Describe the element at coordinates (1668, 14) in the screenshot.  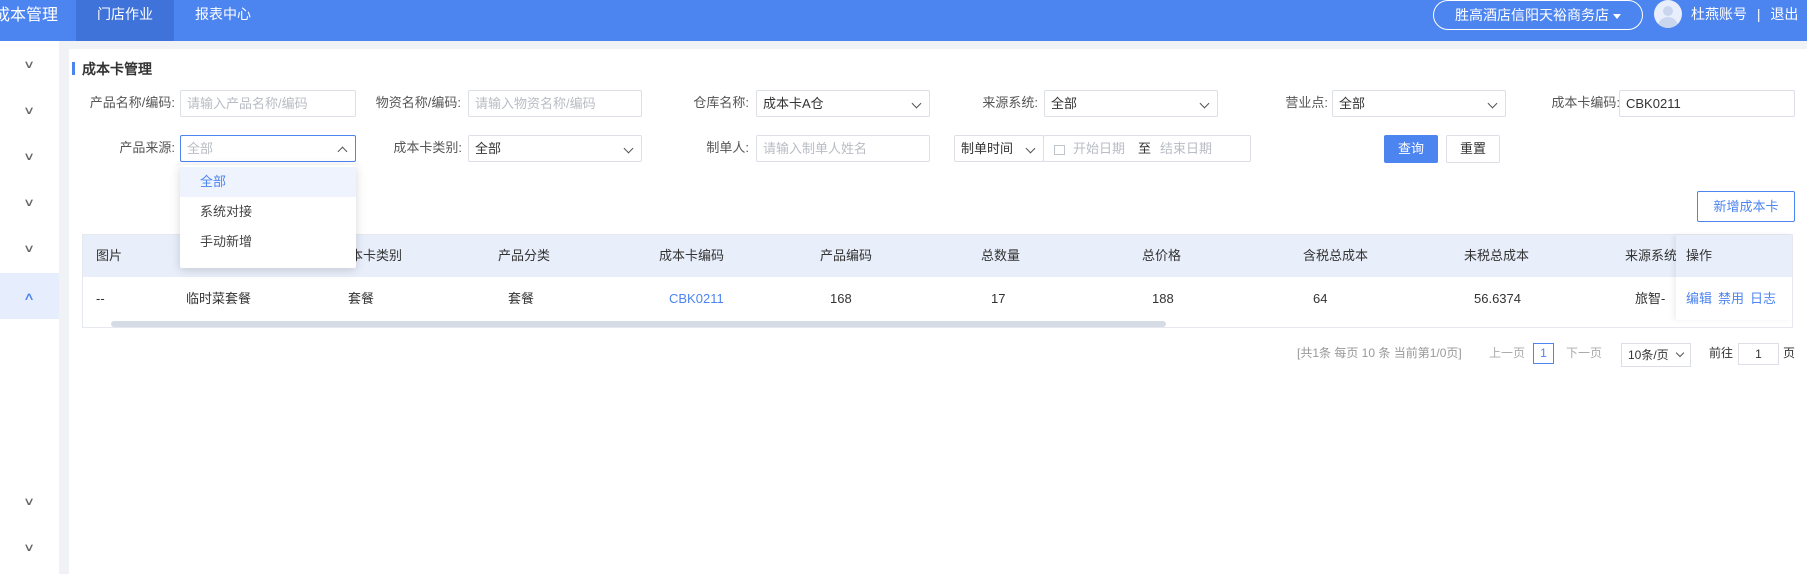
I see `avatar` at that location.